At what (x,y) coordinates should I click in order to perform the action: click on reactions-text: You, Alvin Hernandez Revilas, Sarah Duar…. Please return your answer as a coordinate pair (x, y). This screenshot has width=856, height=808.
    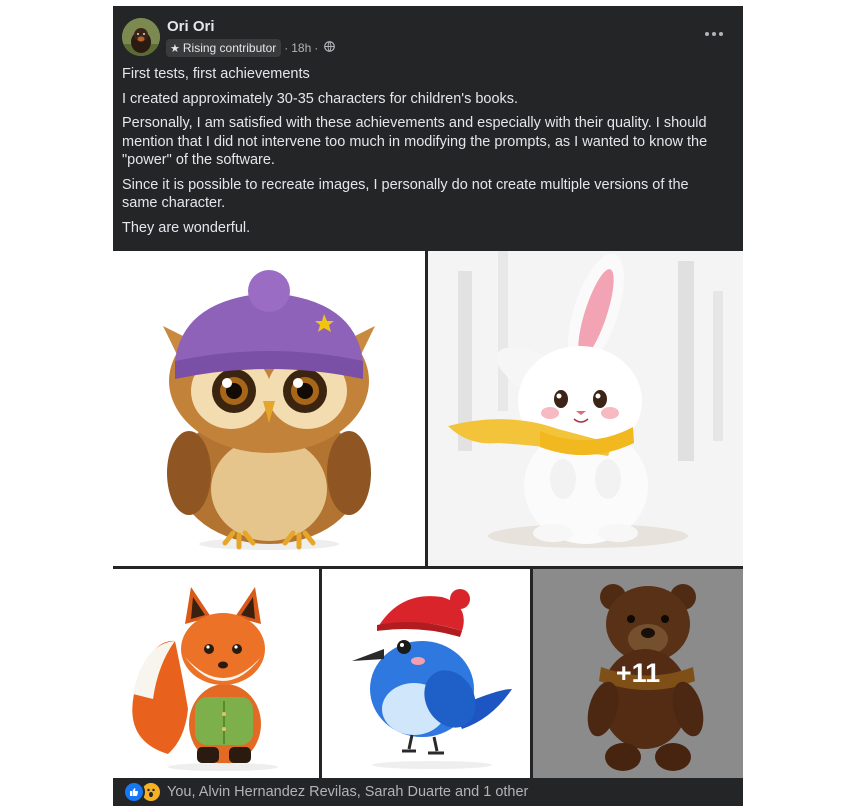
    Looking at the image, I should click on (347, 792).